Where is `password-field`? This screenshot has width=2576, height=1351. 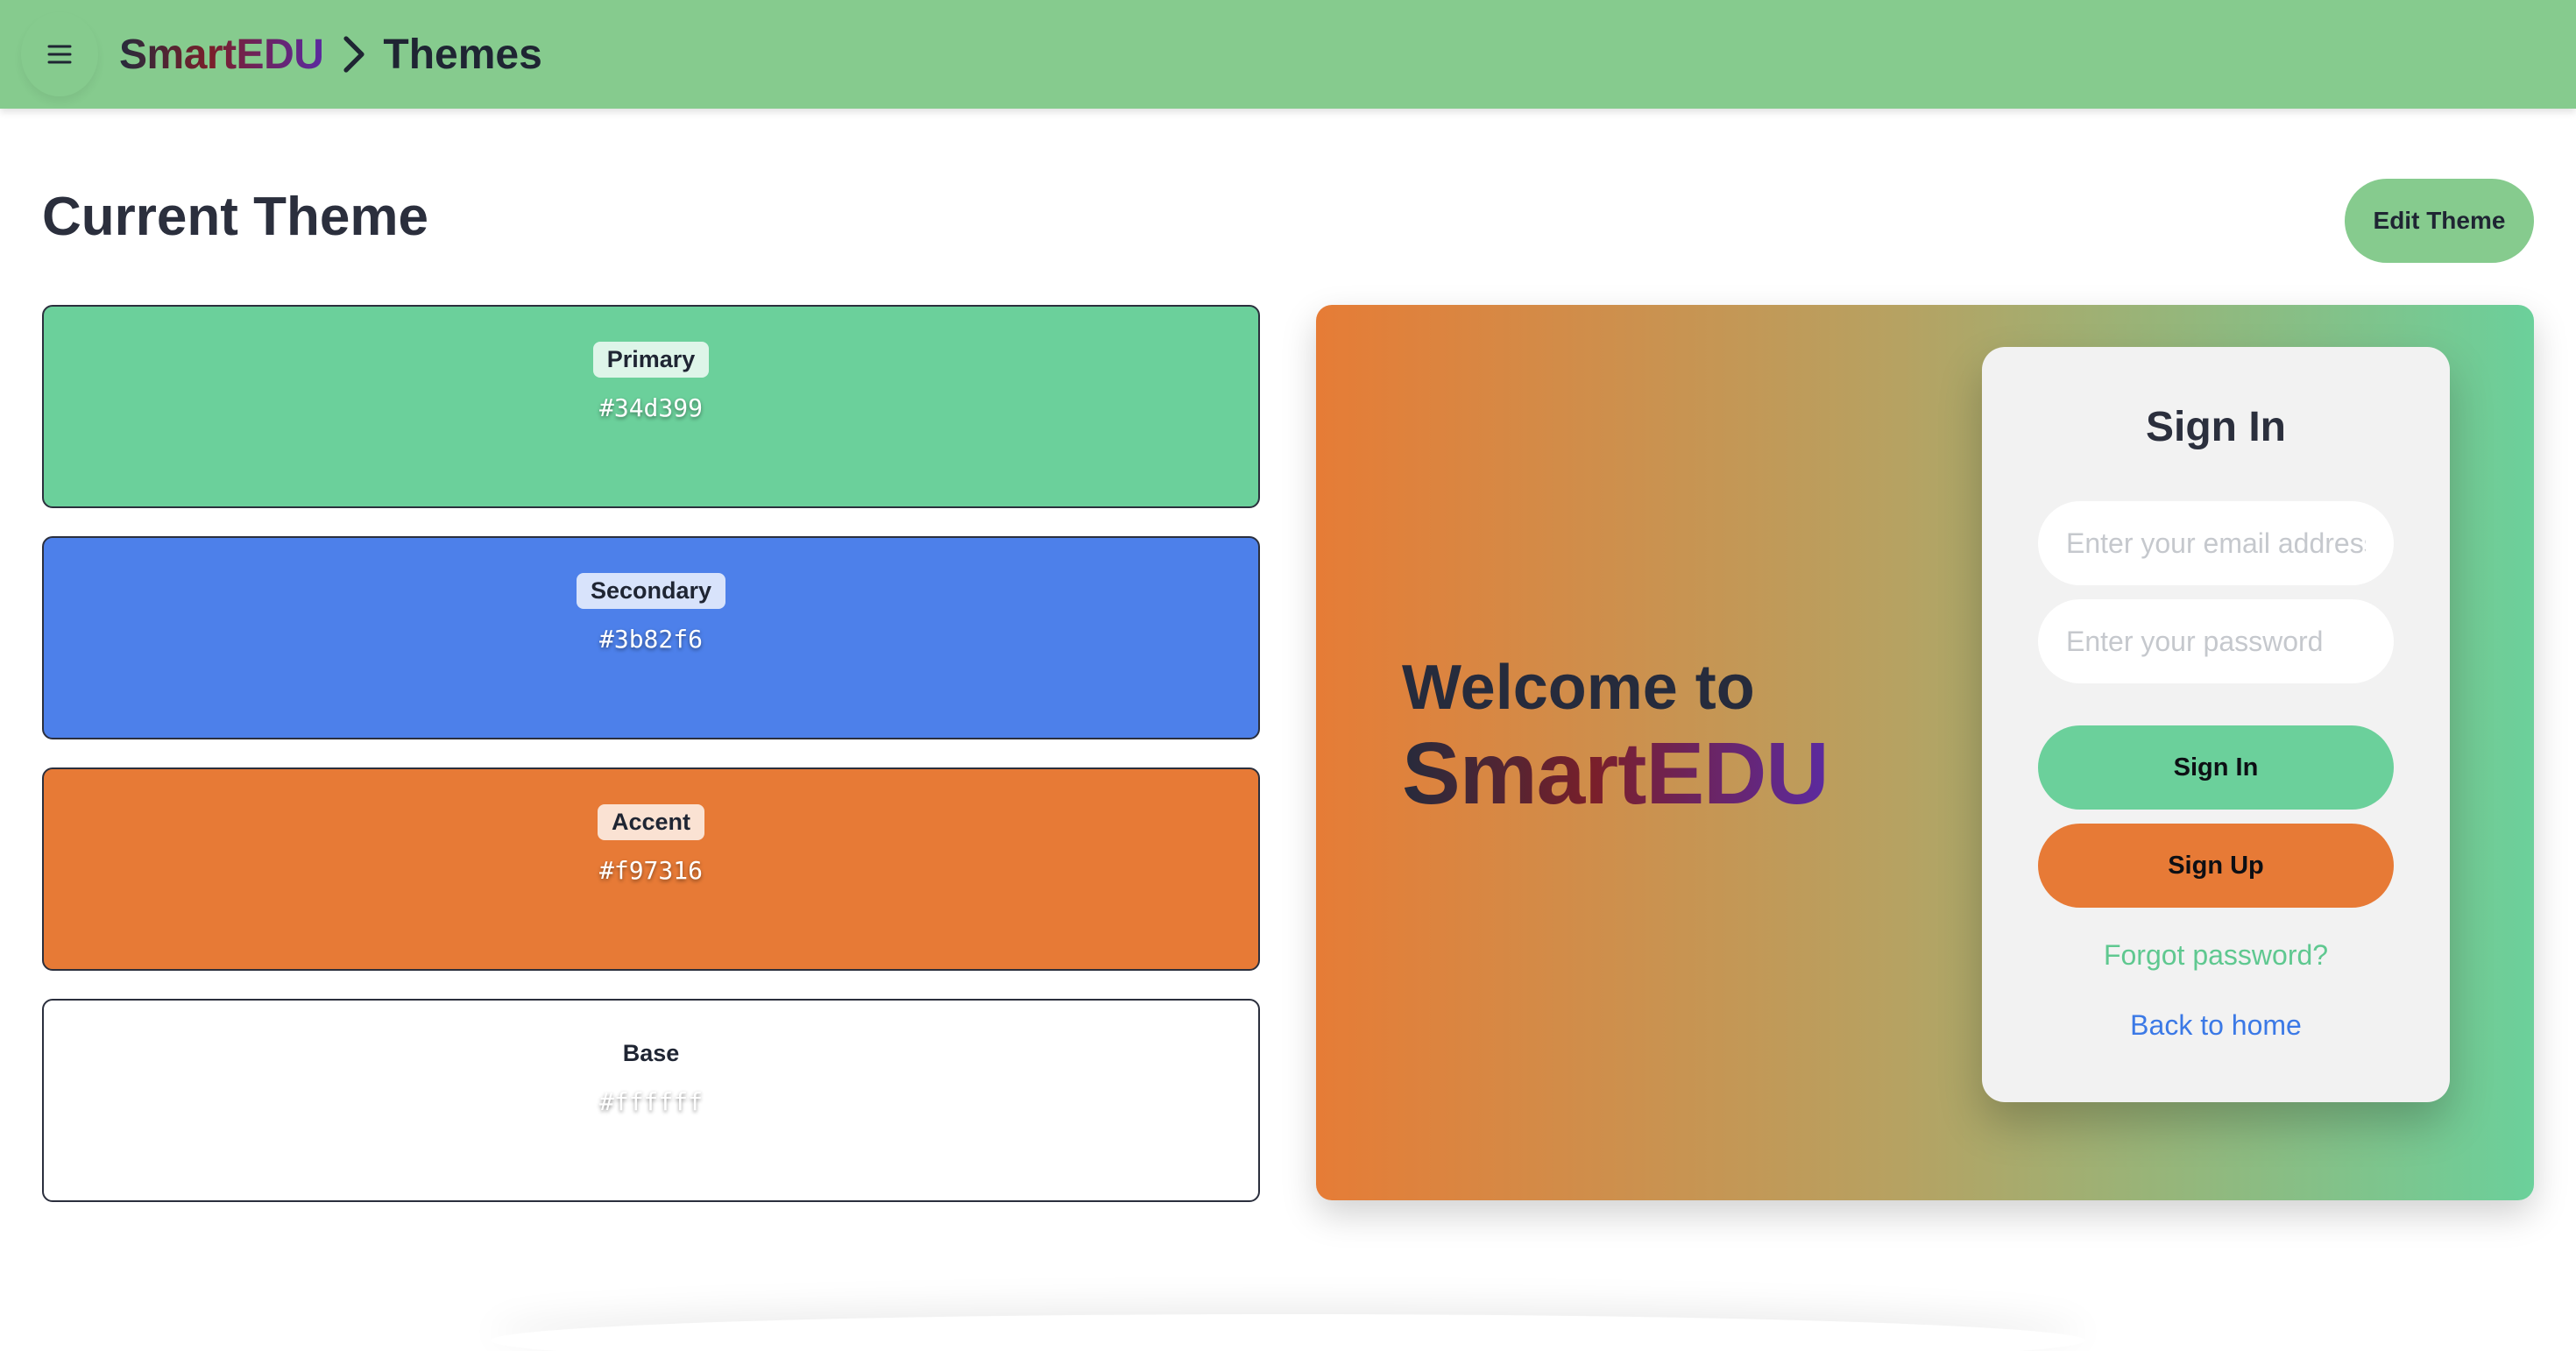
password-field is located at coordinates (2216, 641).